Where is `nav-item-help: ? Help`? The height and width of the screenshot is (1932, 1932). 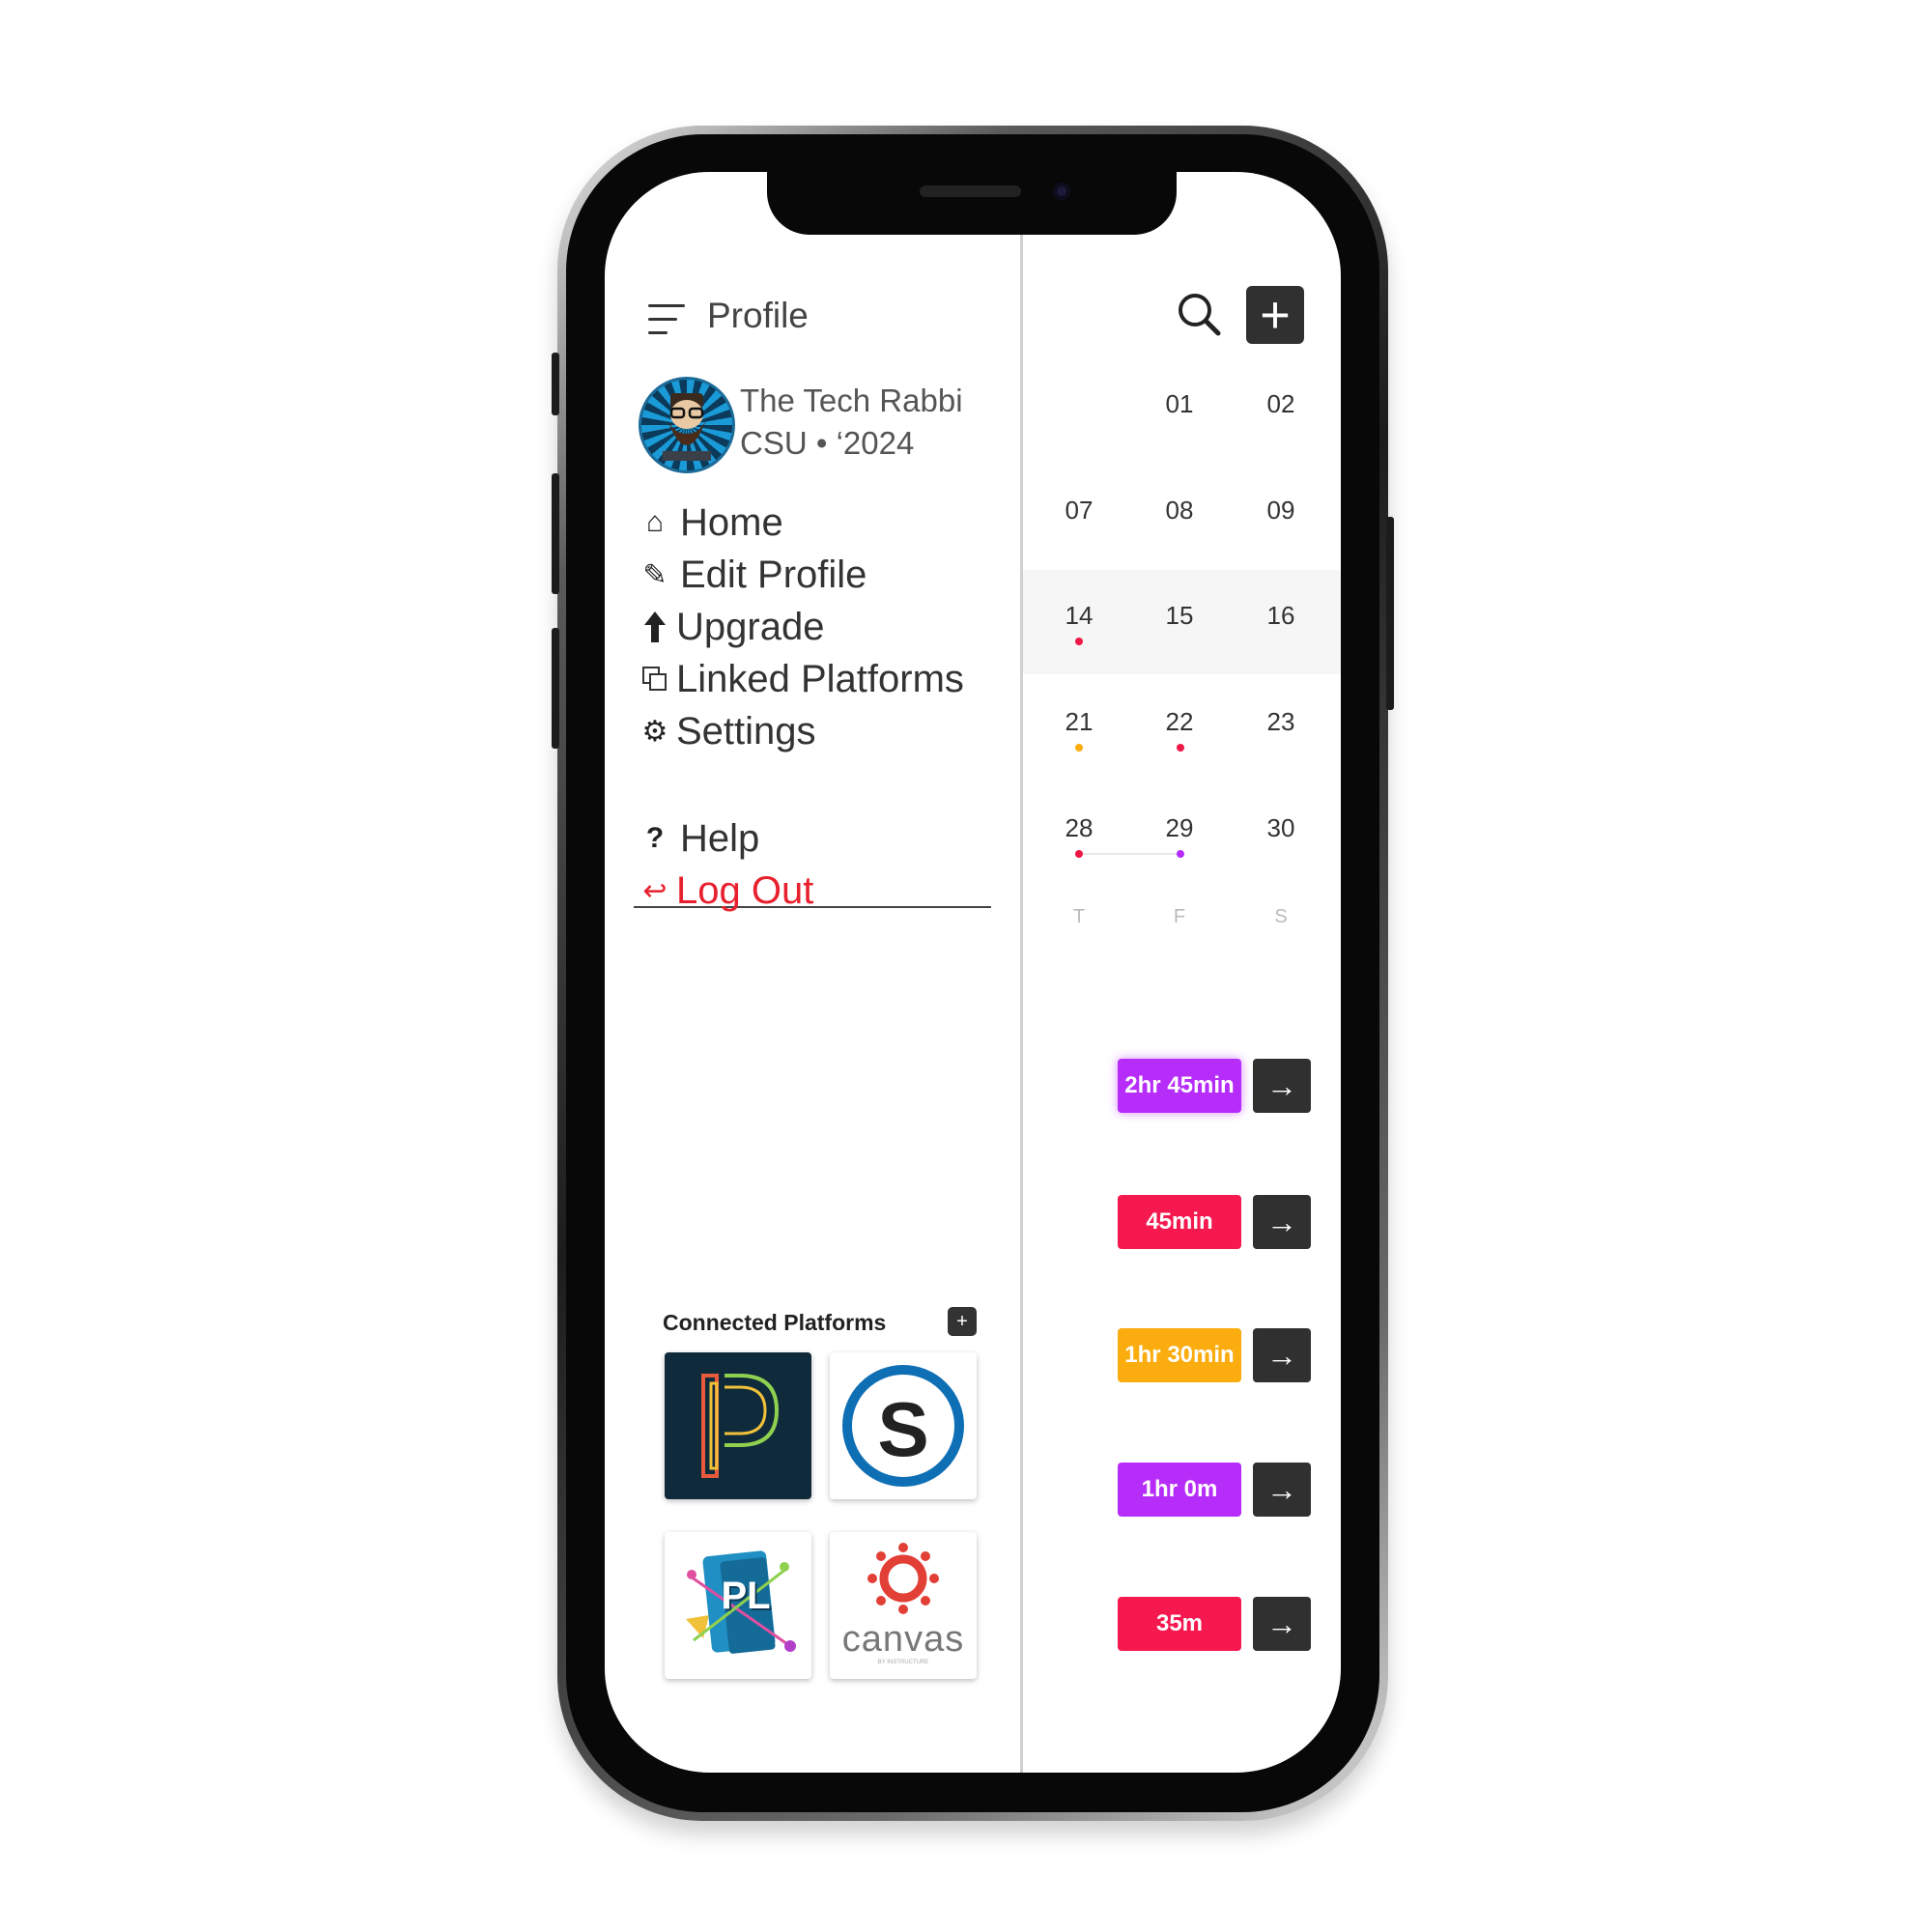
nav-item-help: ? Help is located at coordinates (697, 838).